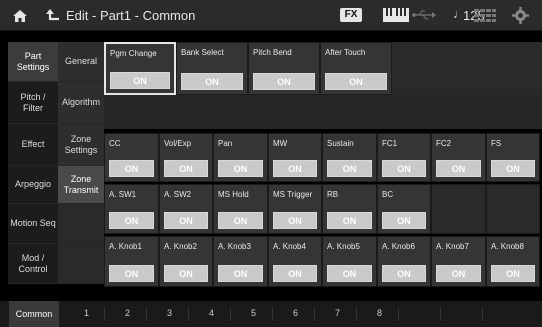 This screenshot has height=327, width=542. Describe the element at coordinates (349, 168) in the screenshot. I see `sustain-toggle: ON` at that location.